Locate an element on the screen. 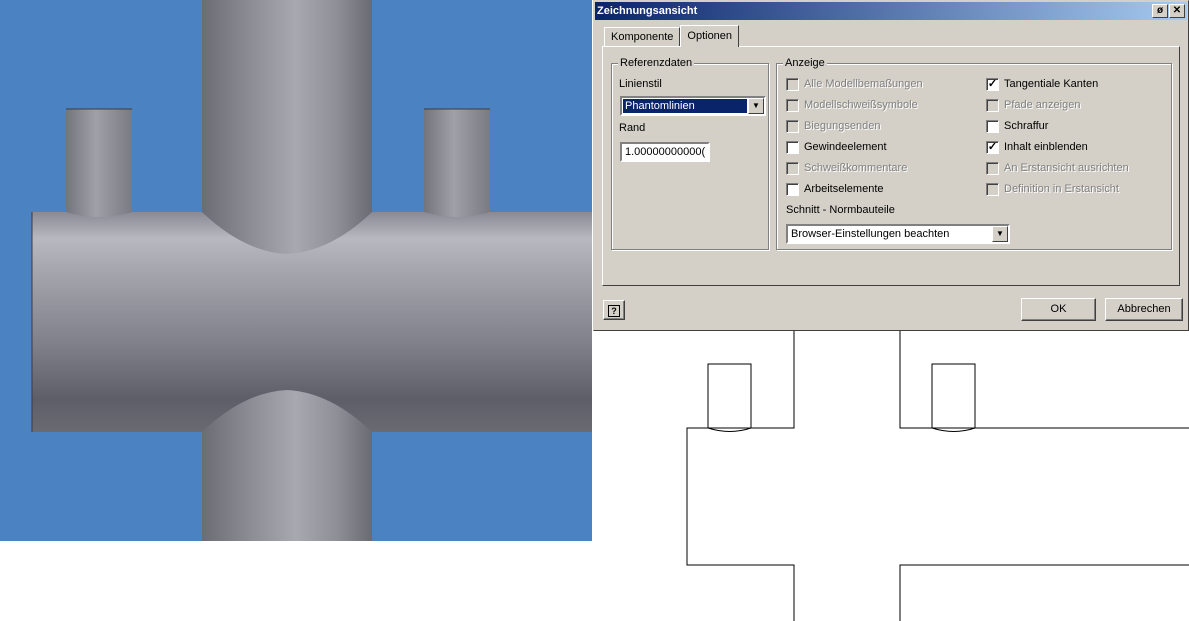 The width and height of the screenshot is (1189, 621). checkbox-label: Tangentiale Kanten is located at coordinates (1051, 84).